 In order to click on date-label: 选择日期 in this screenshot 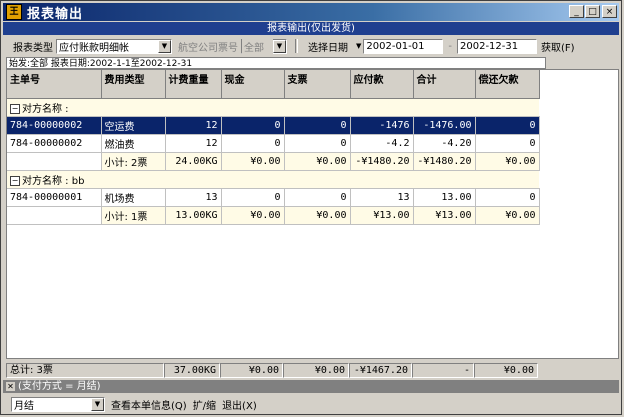, I will do `click(328, 48)`.